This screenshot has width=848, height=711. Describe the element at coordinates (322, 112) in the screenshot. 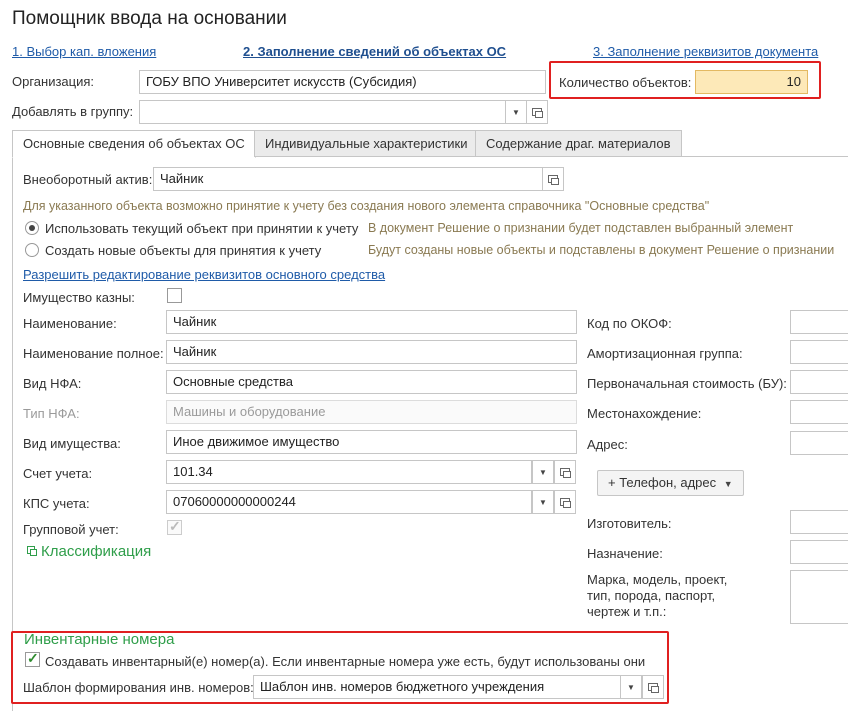

I see `group-field` at that location.